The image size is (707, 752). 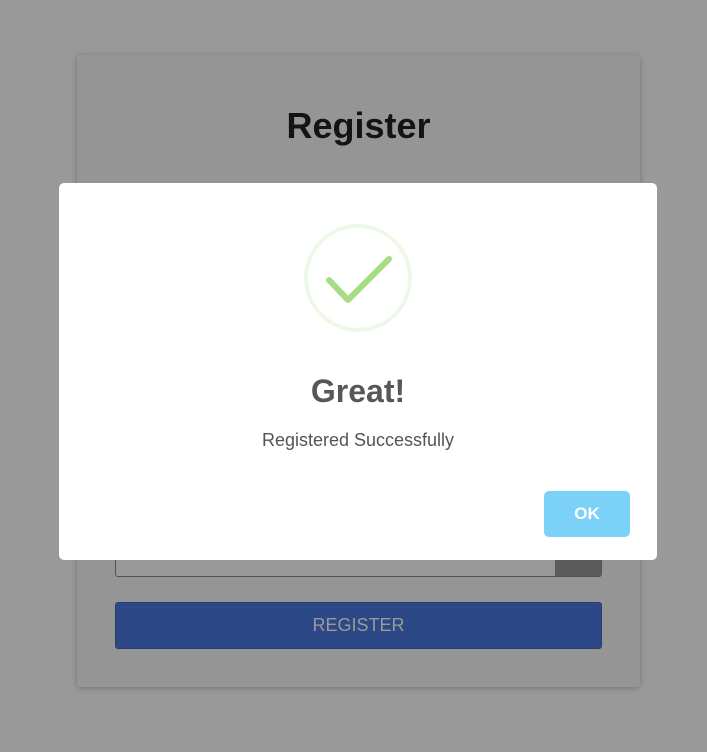 I want to click on dialog-title: Great!, so click(x=358, y=391).